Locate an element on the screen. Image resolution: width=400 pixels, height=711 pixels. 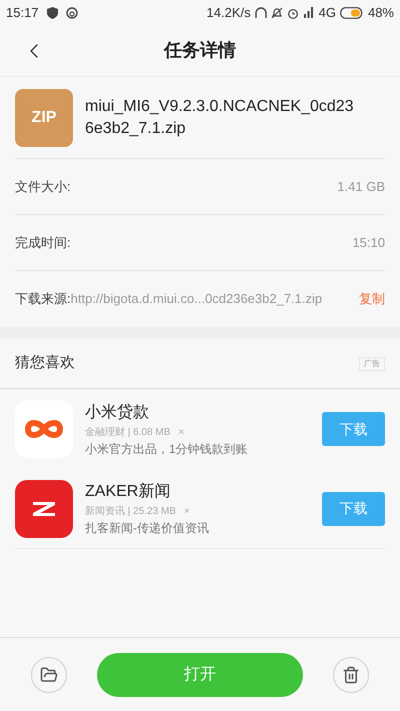
infinity-logo-icon is located at coordinates (44, 429).